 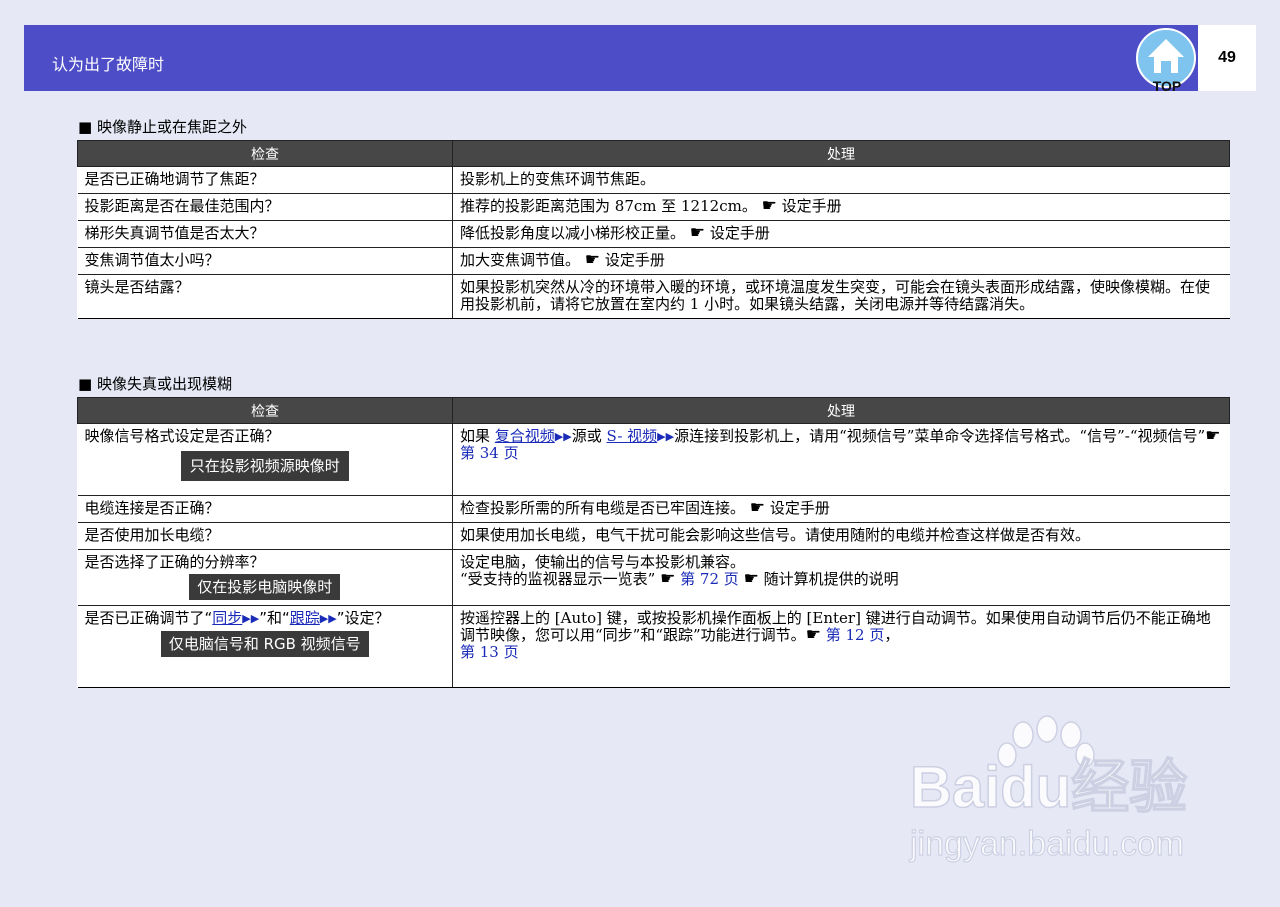 I want to click on watermark-brand: Baidu经验, so click(x=1048, y=787).